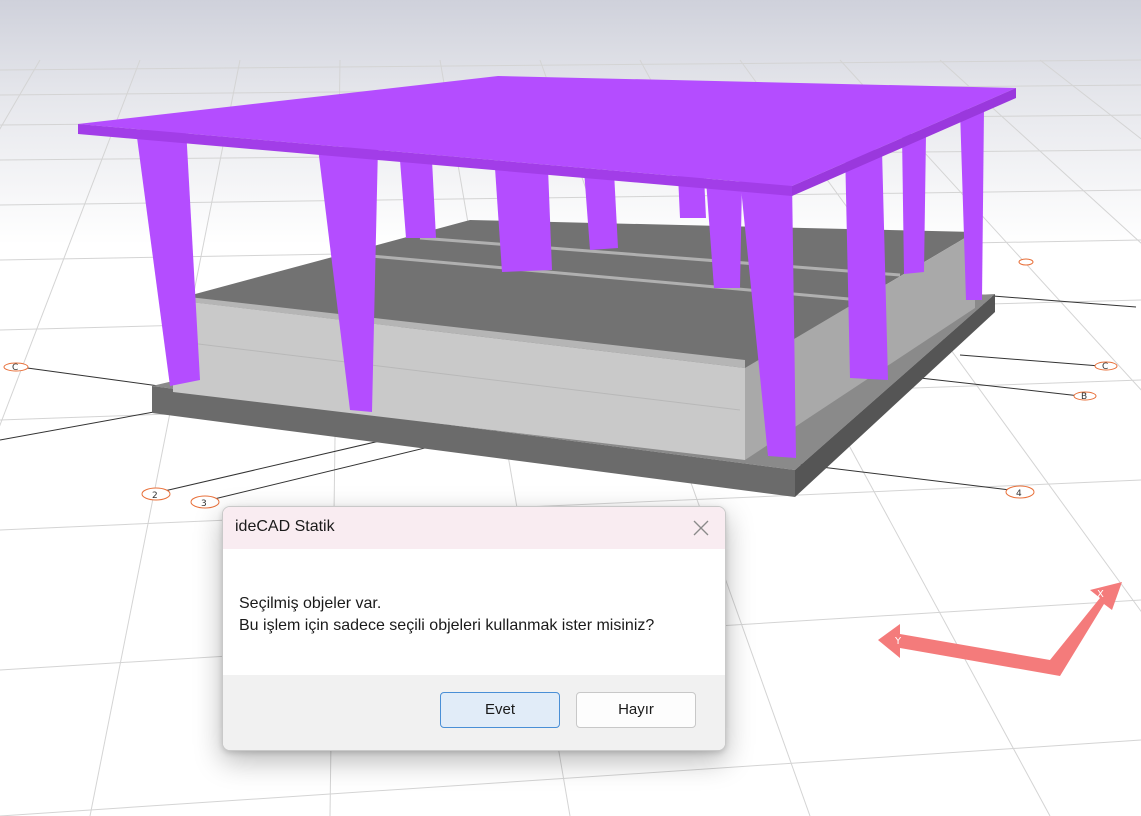 This screenshot has width=1141, height=816. Describe the element at coordinates (1084, 397) in the screenshot. I see `axis-label-b: B` at that location.